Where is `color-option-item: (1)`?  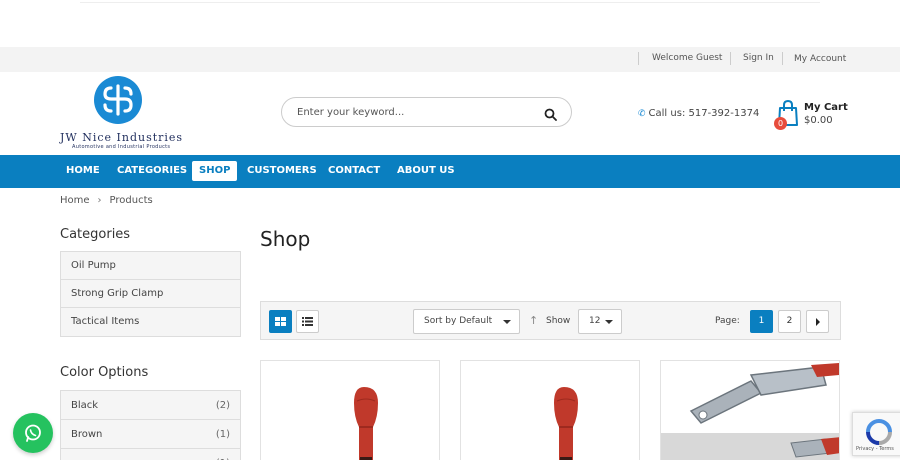 color-option-item: (1) is located at coordinates (150, 454).